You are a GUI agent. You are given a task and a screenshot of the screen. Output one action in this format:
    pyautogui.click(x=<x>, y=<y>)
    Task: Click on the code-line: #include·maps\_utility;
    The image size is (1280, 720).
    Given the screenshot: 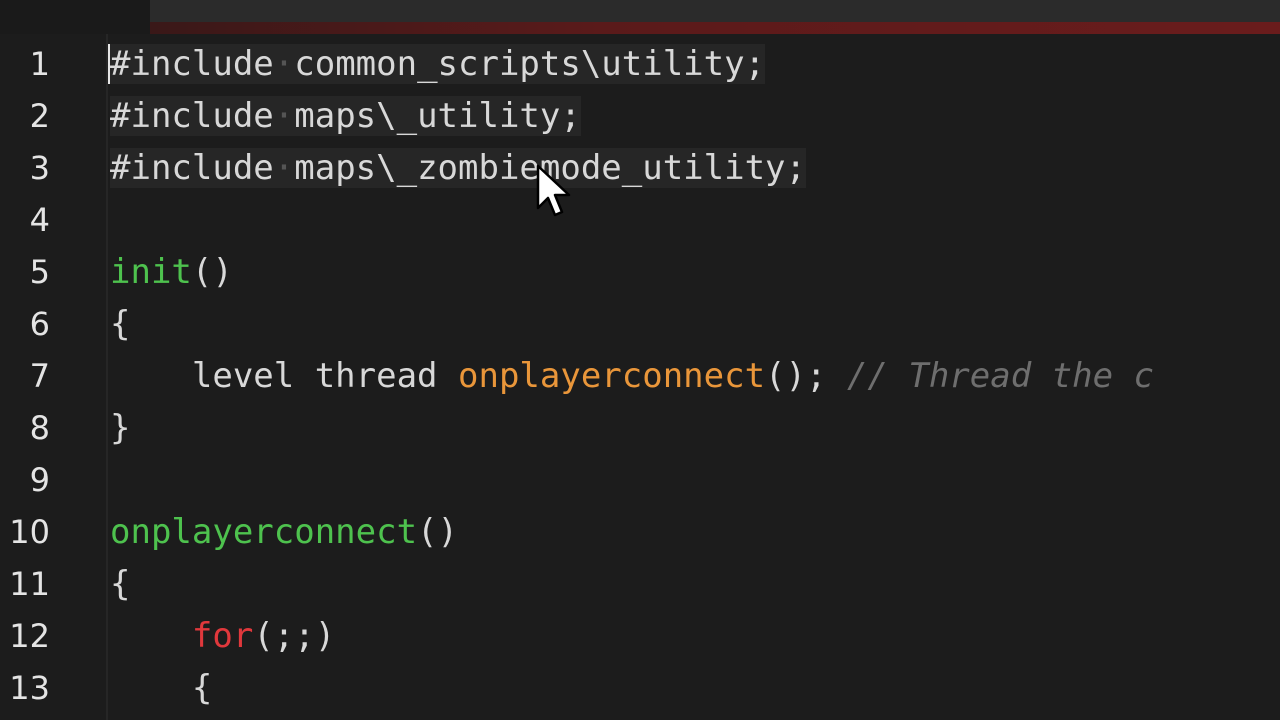 What is the action you would take?
    pyautogui.click(x=345, y=116)
    